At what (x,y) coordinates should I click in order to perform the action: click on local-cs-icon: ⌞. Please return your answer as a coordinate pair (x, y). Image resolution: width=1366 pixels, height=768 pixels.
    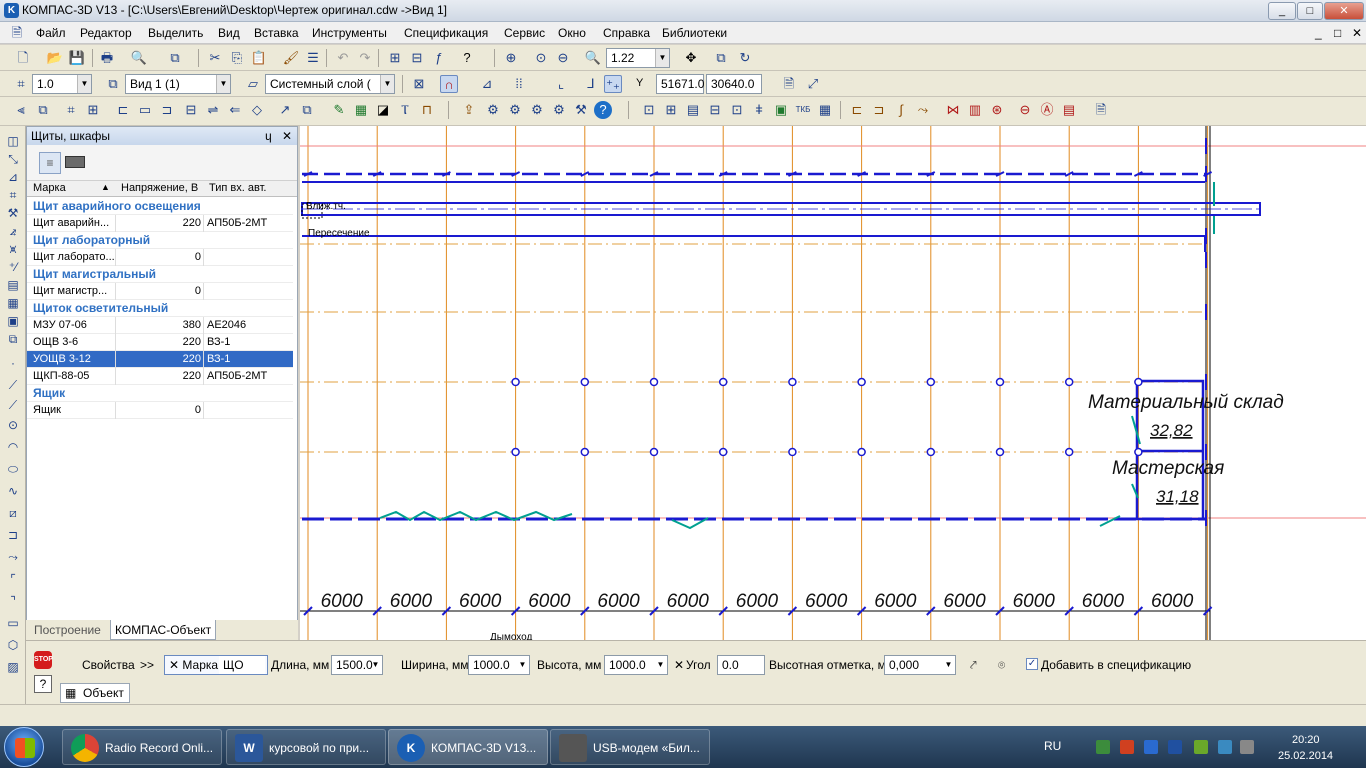
    Looking at the image, I should click on (561, 84).